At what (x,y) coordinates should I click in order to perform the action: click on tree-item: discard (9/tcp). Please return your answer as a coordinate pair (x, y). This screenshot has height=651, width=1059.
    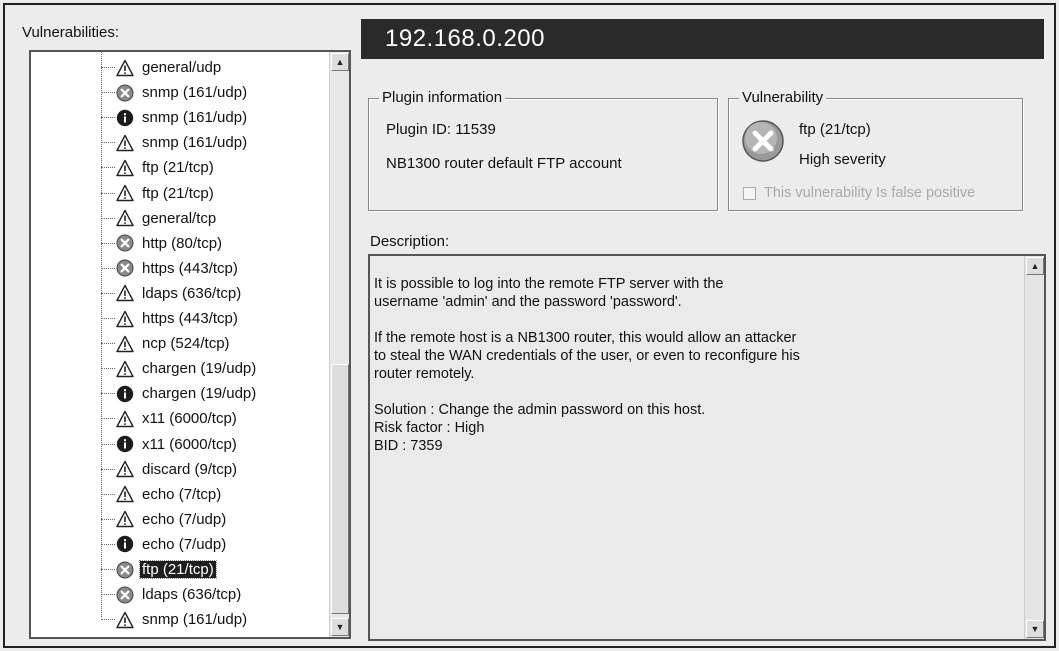
    Looking at the image, I should click on (221, 469).